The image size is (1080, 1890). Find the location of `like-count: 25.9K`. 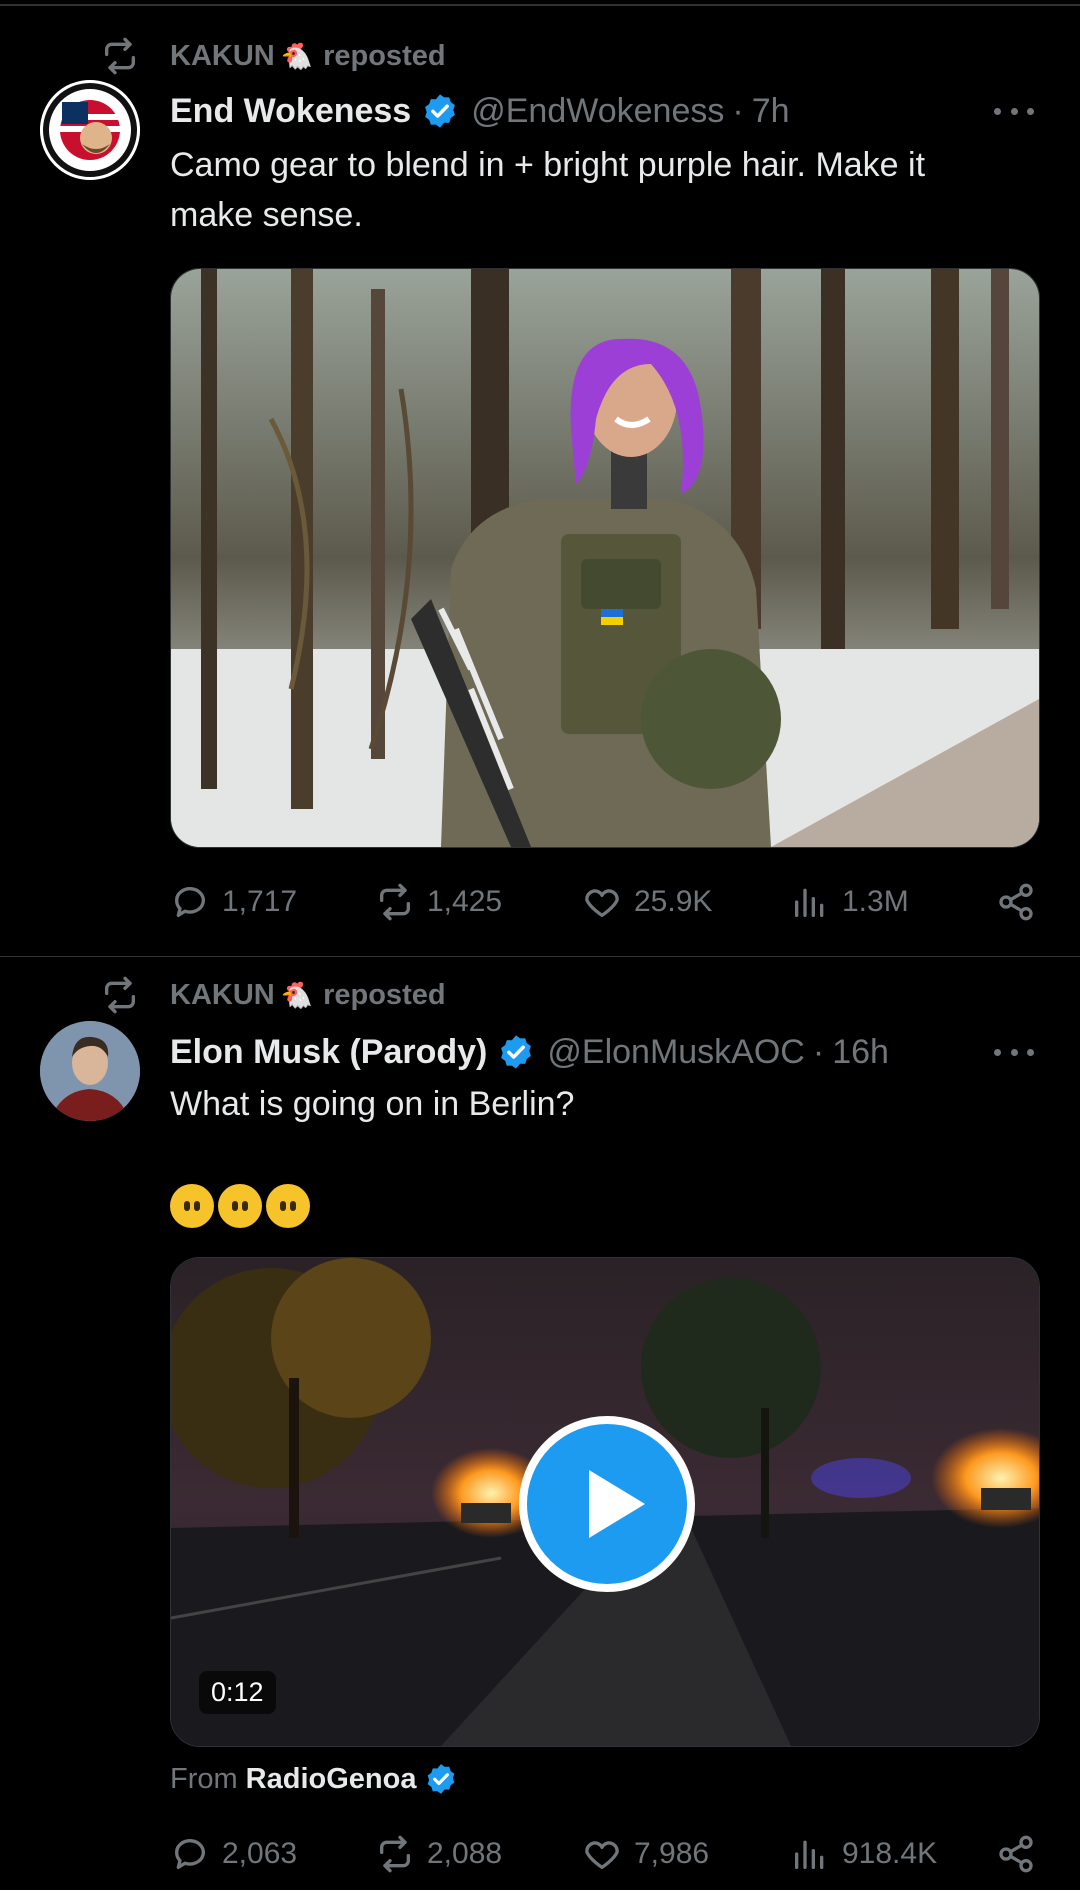

like-count: 25.9K is located at coordinates (673, 901).